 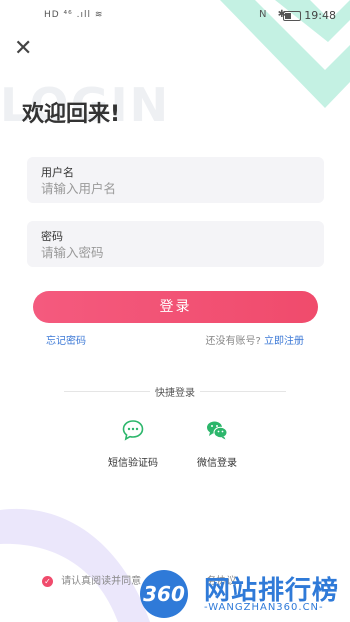 What do you see at coordinates (133, 430) in the screenshot?
I see `sms-icon` at bounding box center [133, 430].